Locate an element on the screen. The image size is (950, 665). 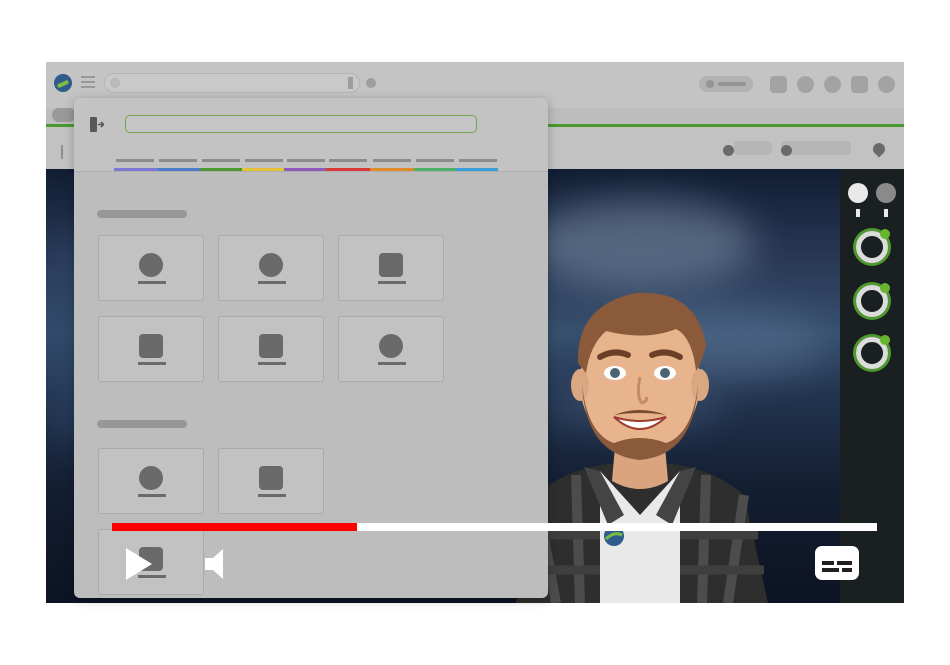
hamburger-icon is located at coordinates (88, 82).